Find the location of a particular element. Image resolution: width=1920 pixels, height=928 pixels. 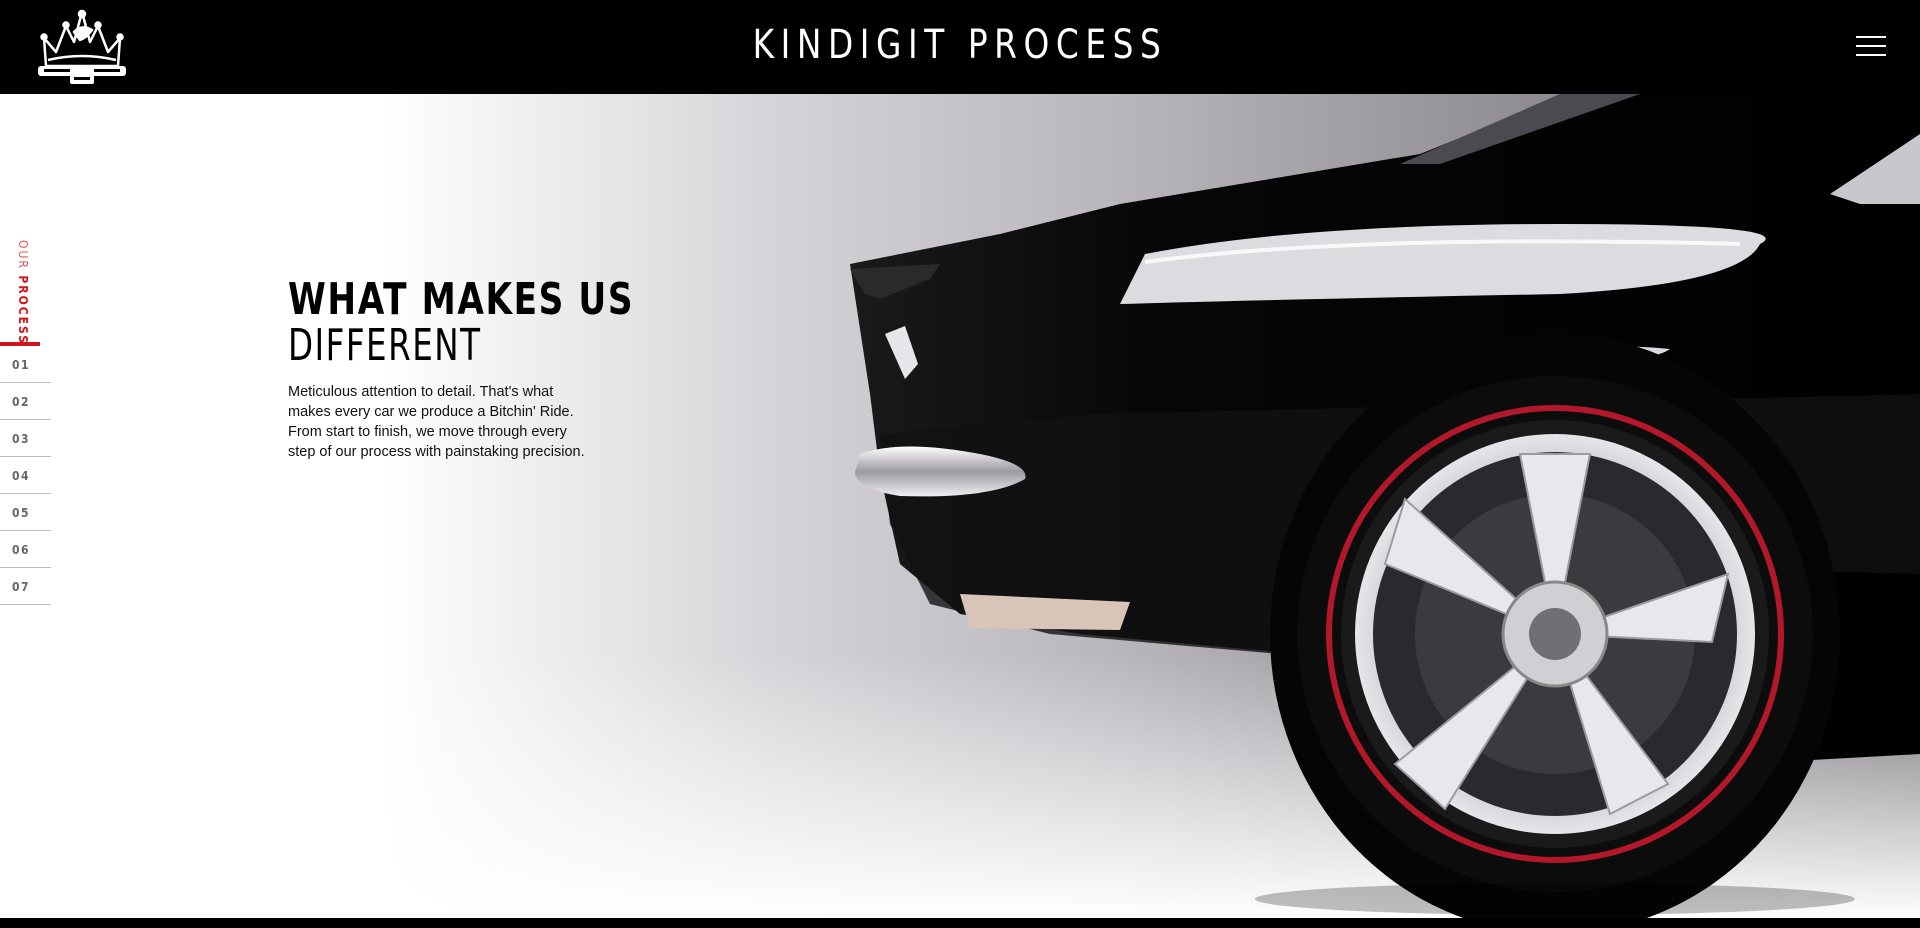

page-title: KINDIGIT PROCESS is located at coordinates (960, 45).